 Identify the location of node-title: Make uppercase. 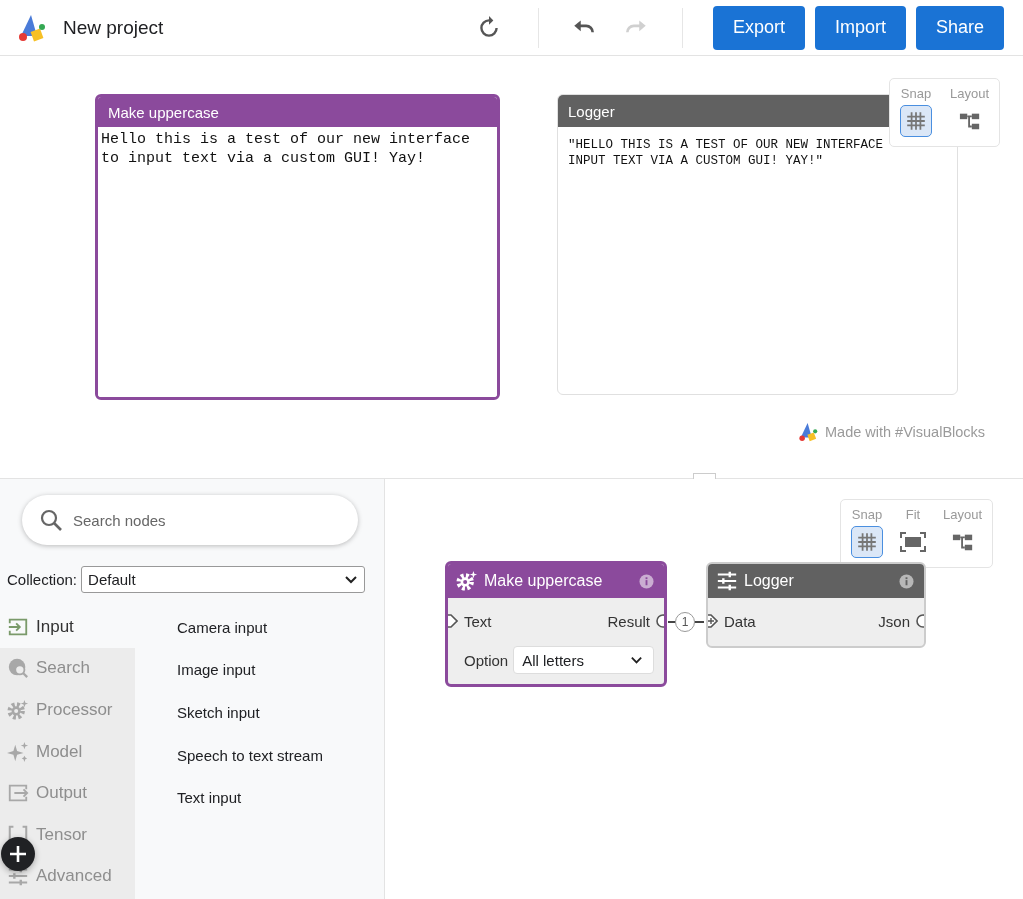
(544, 581).